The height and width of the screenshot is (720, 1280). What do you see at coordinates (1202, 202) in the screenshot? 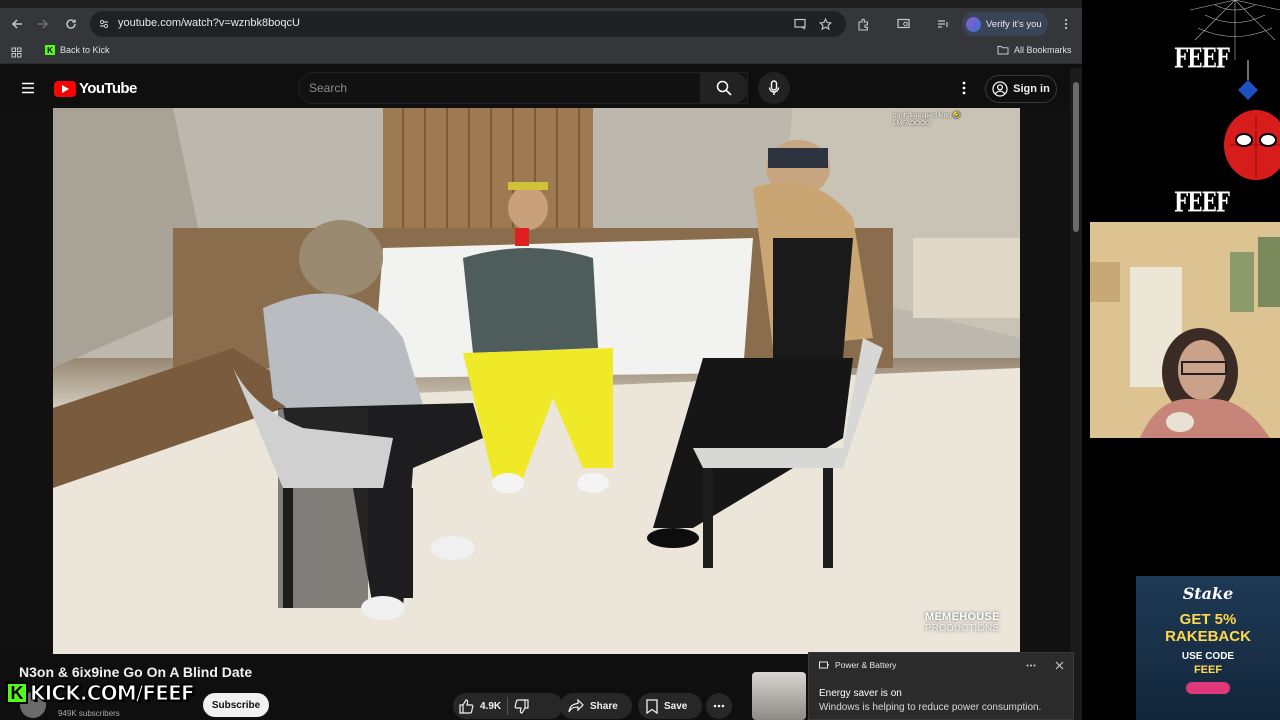
I see `feef-logo-middle: FEEF` at bounding box center [1202, 202].